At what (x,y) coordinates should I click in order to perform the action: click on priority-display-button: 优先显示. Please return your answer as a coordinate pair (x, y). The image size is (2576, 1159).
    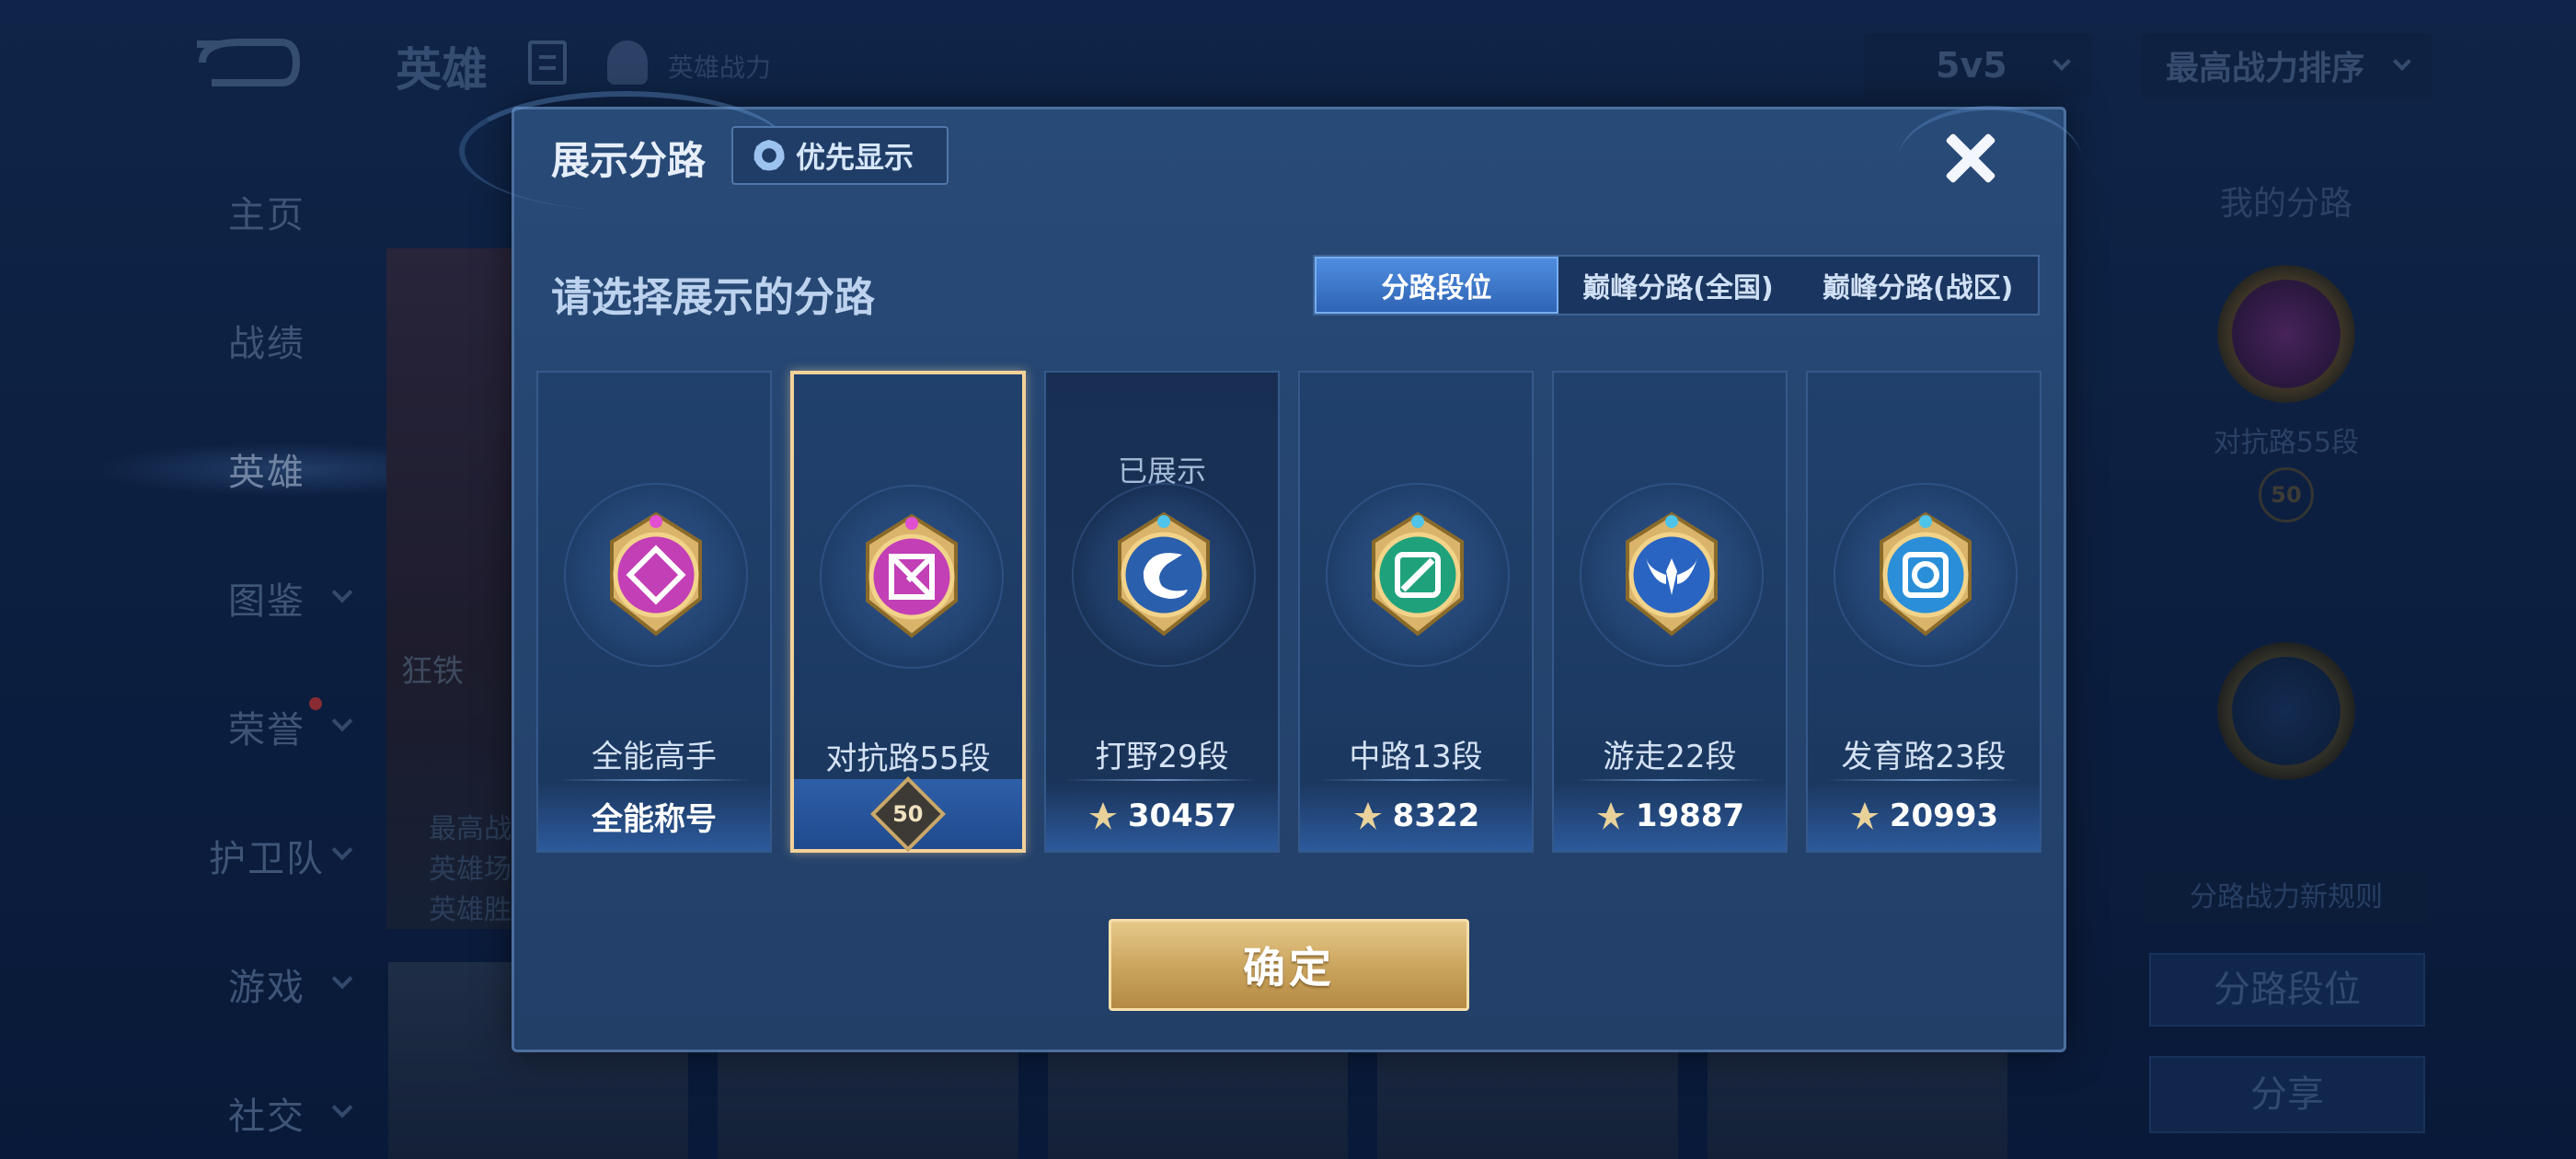
    Looking at the image, I should click on (840, 155).